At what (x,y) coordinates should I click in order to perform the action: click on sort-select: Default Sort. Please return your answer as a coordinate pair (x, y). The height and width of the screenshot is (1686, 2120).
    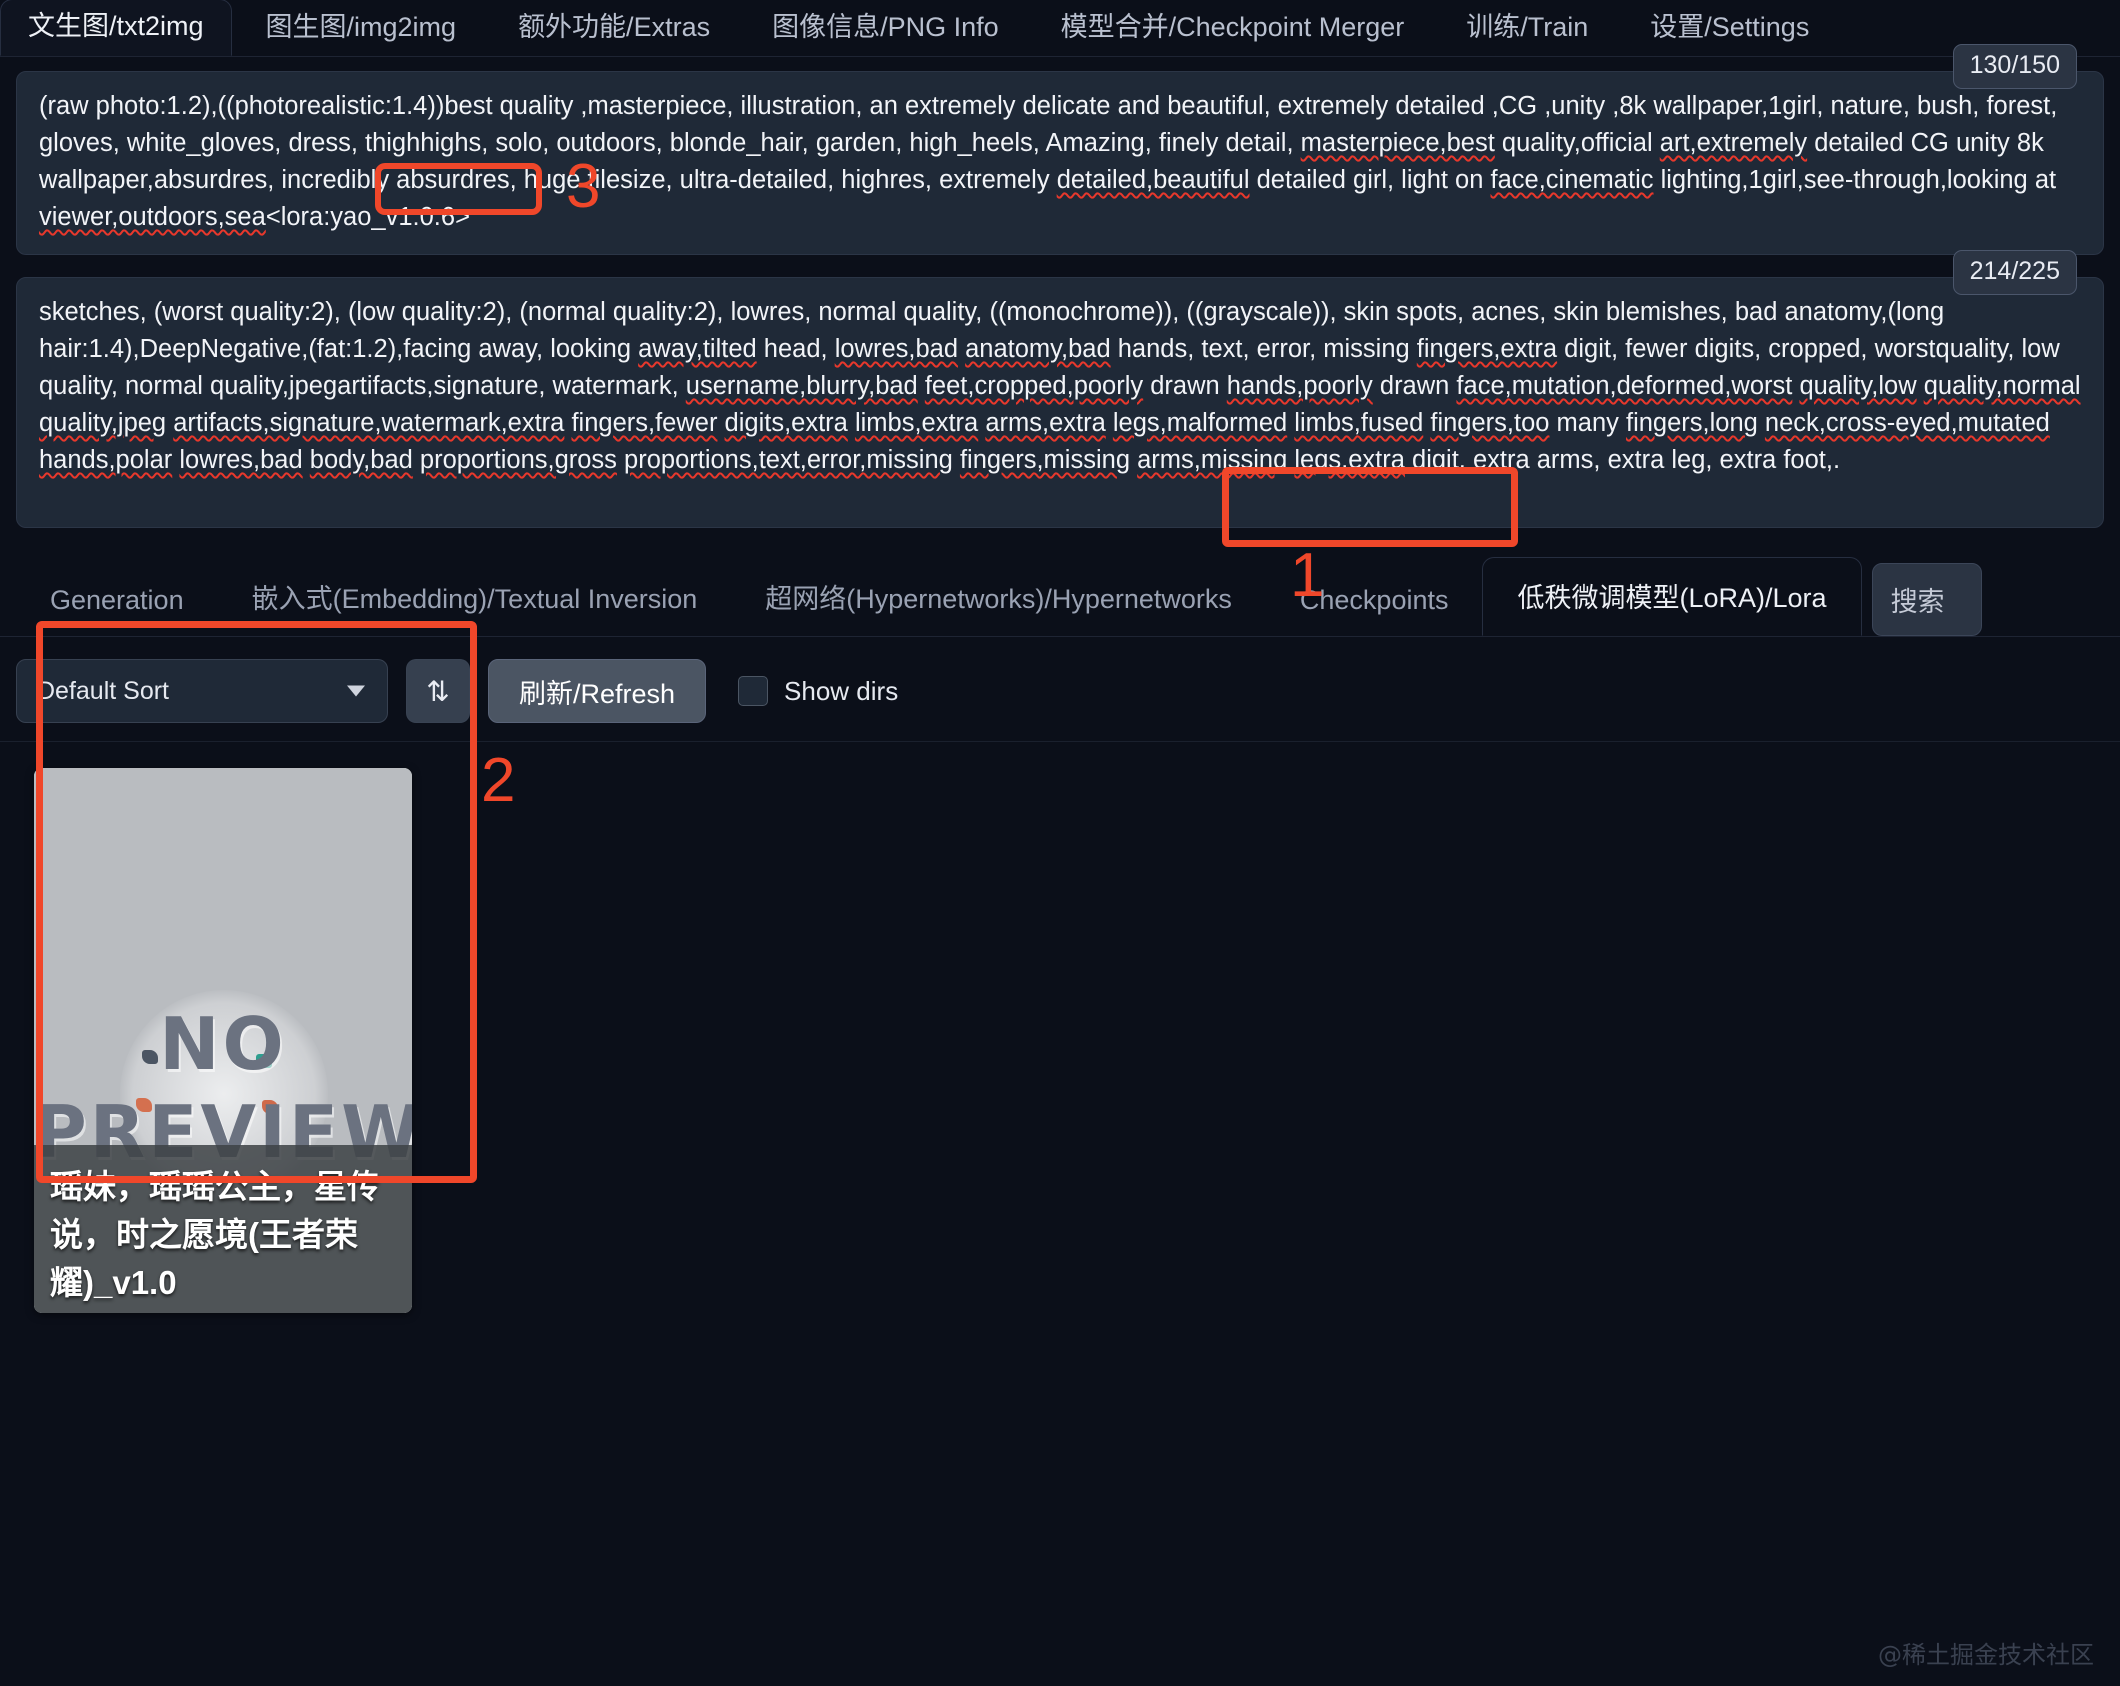
    Looking at the image, I should click on (202, 691).